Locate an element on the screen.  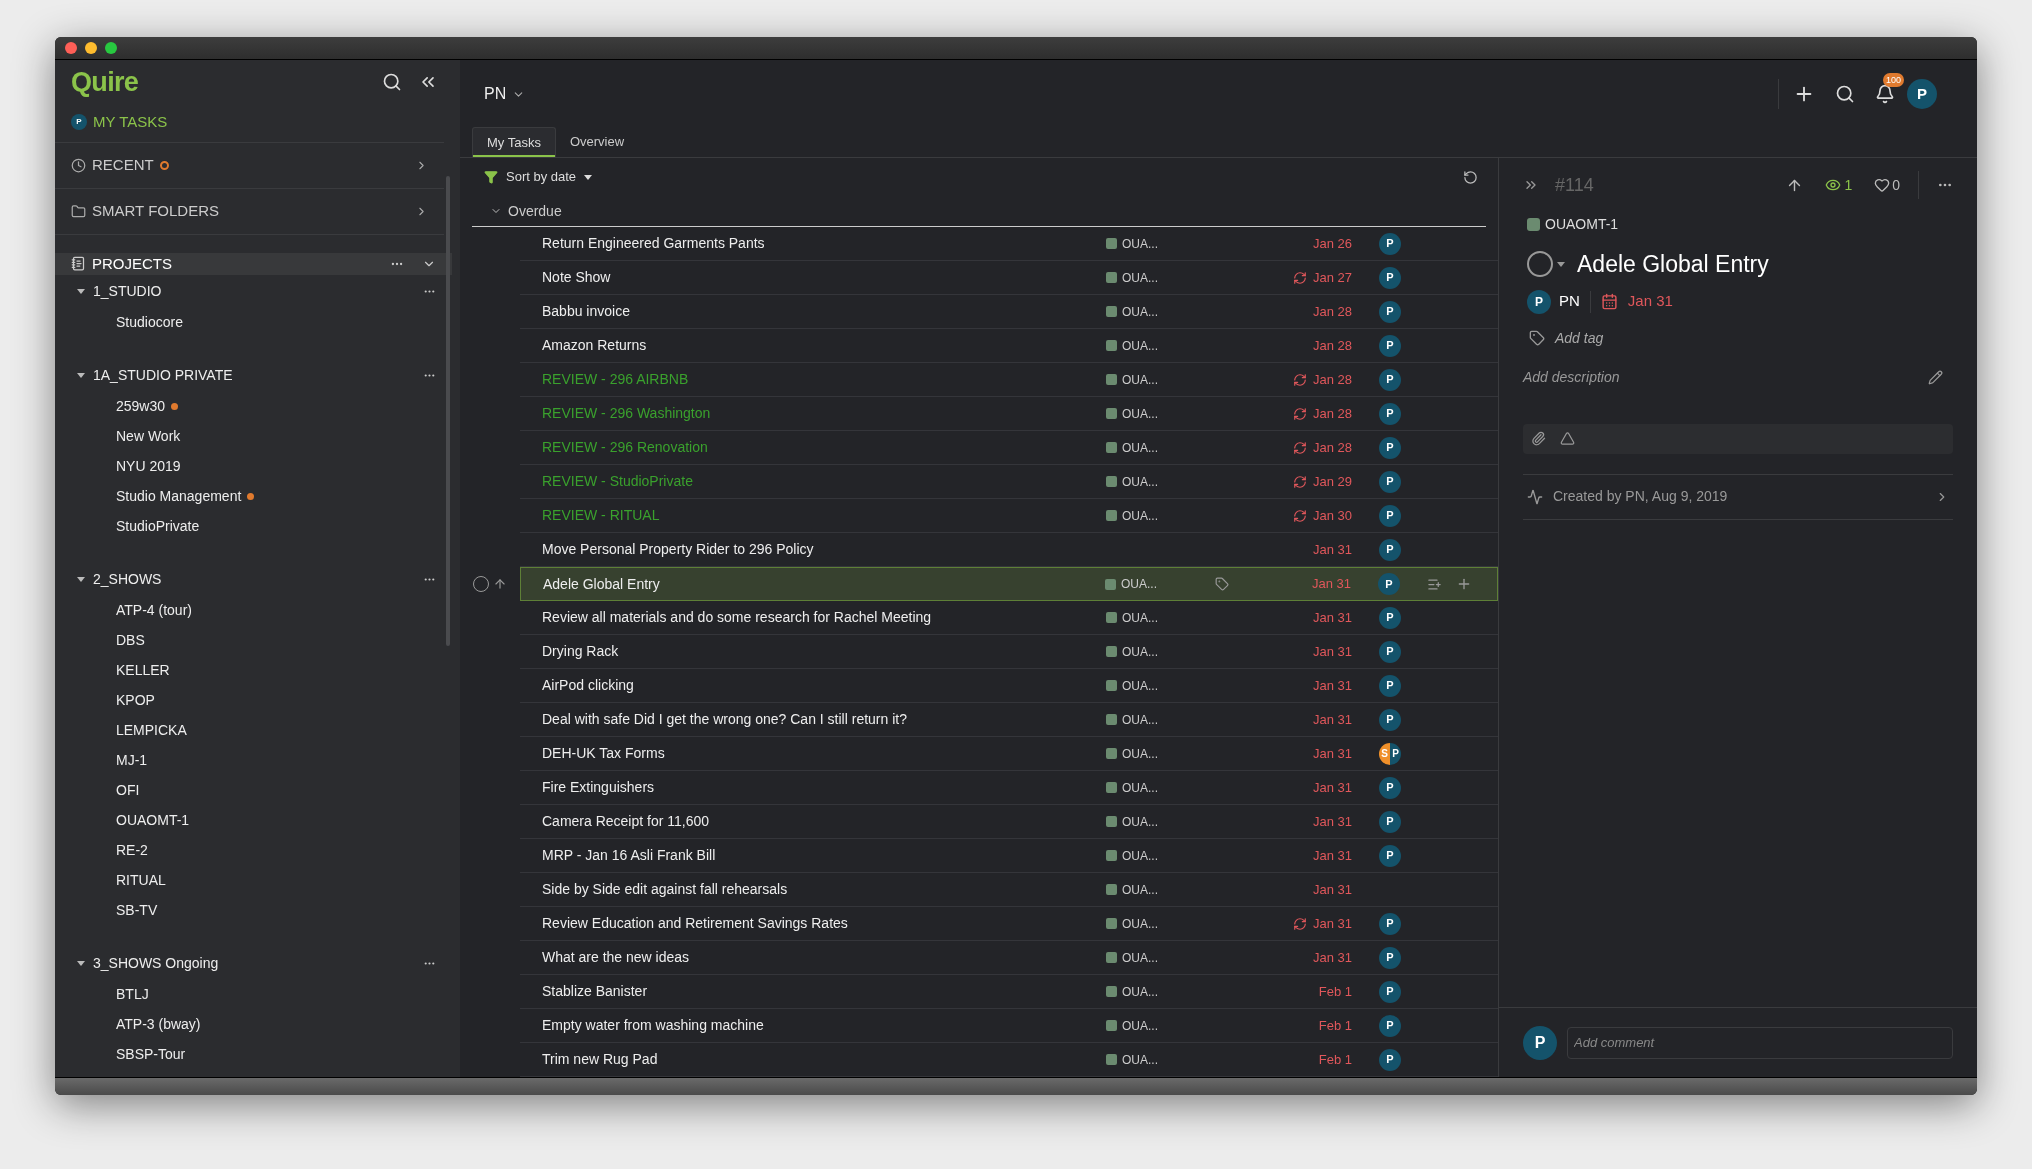
project-item: New Work is located at coordinates (148, 436).